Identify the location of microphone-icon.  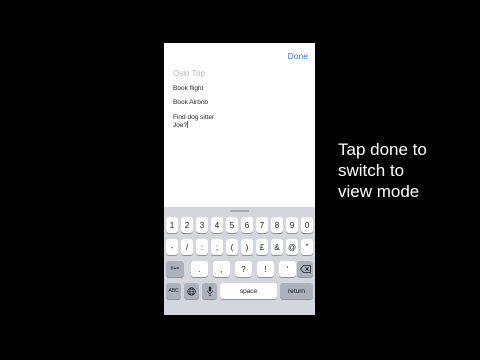
(209, 291).